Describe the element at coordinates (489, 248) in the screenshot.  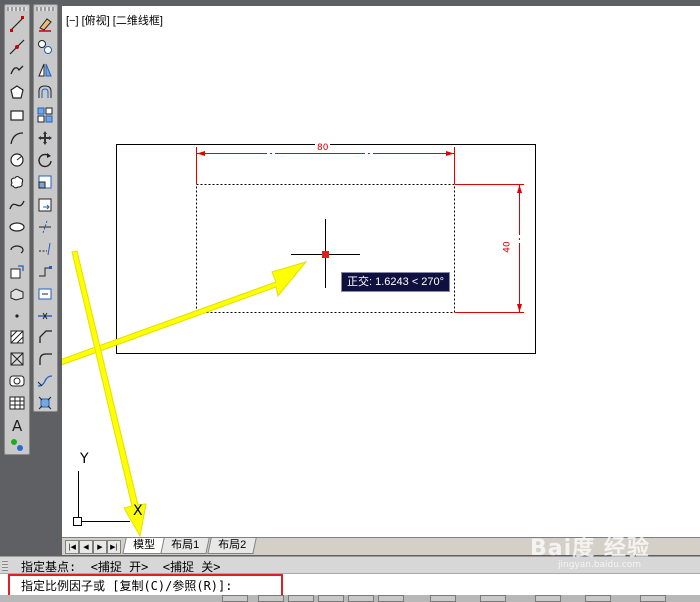
I see `vertical-dimension` at that location.